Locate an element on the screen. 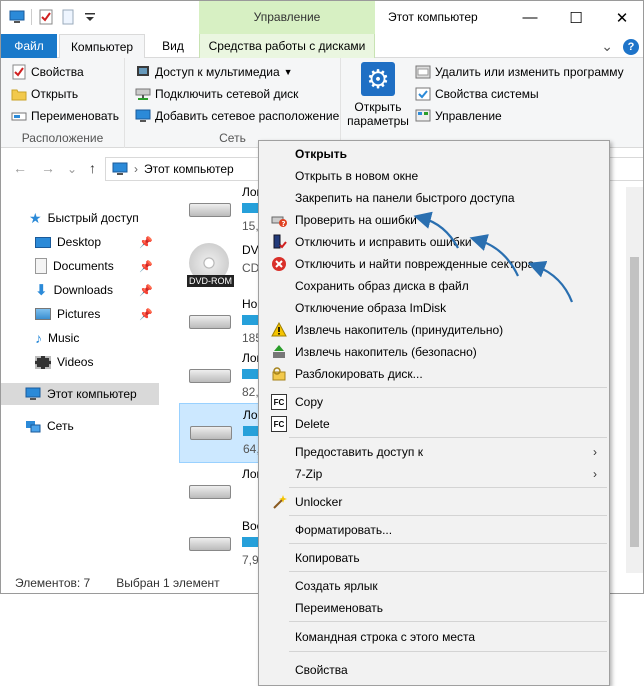 This screenshot has width=644, height=686. nav-this-pc: Этот компьютер is located at coordinates (80, 394).